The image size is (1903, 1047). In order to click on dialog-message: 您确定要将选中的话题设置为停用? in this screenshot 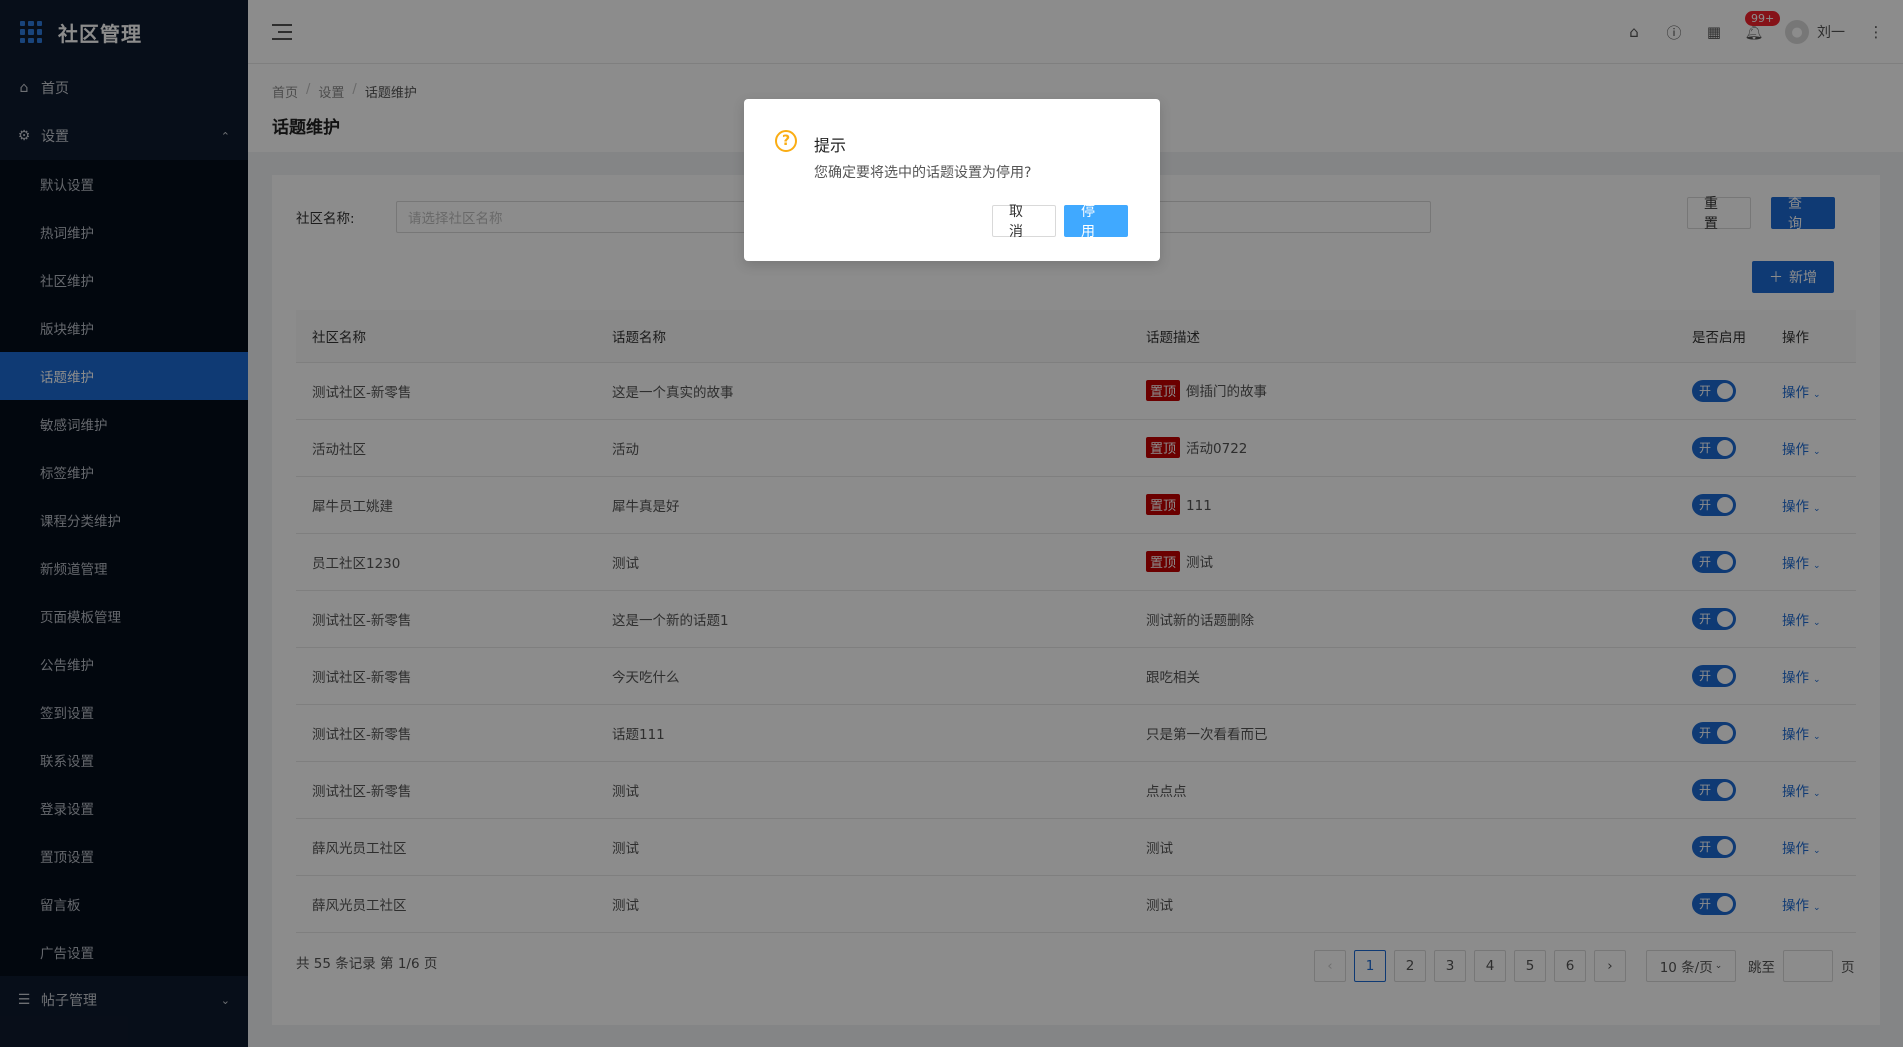, I will do `click(923, 173)`.